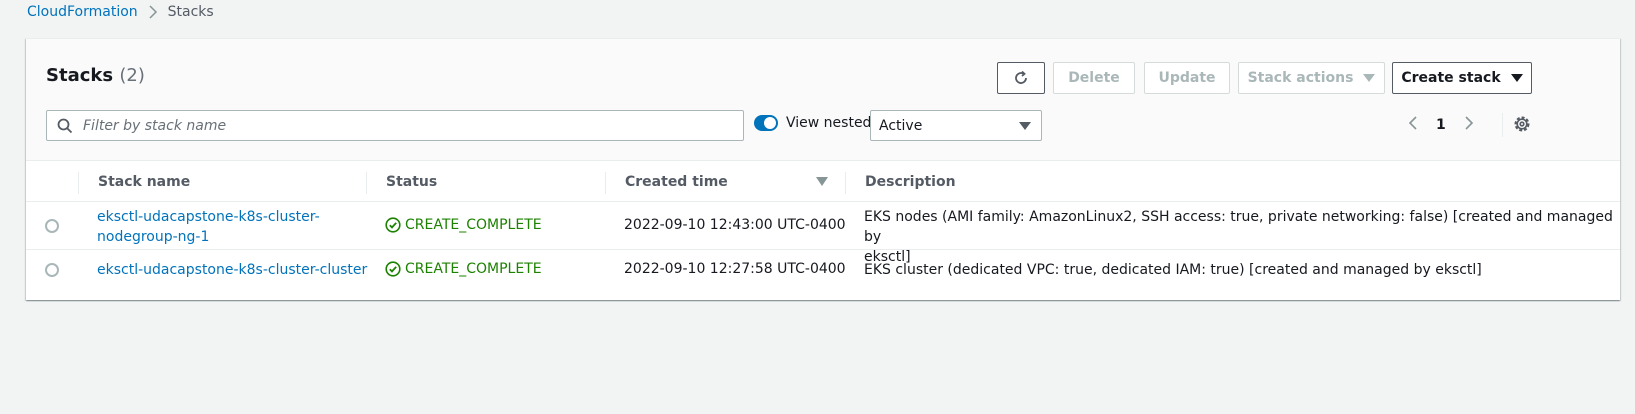  What do you see at coordinates (676, 182) in the screenshot?
I see `col-created-time: Created time` at bounding box center [676, 182].